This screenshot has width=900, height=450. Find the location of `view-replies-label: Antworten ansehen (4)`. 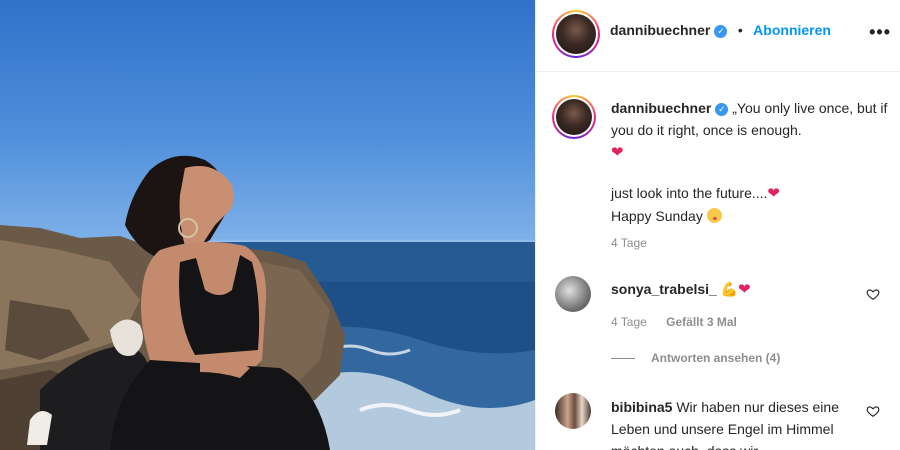

view-replies-label: Antworten ansehen (4) is located at coordinates (716, 358).